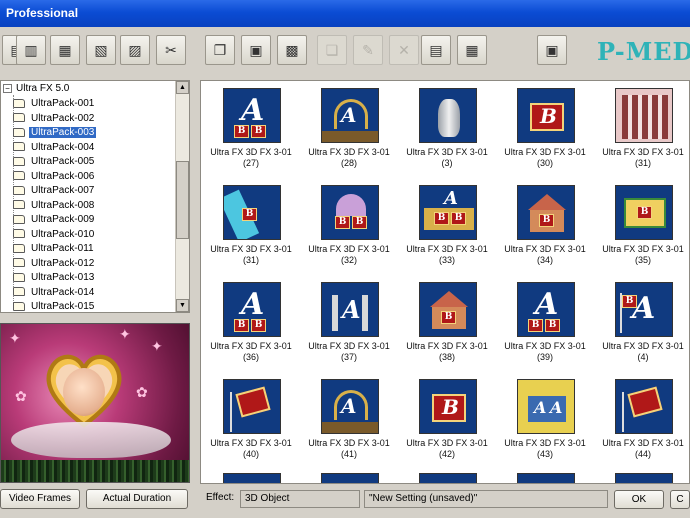 The image size is (690, 518). I want to click on effect-thumbnail-item: B Ultra FX 3D FX 3-01 (38), so click(447, 326).